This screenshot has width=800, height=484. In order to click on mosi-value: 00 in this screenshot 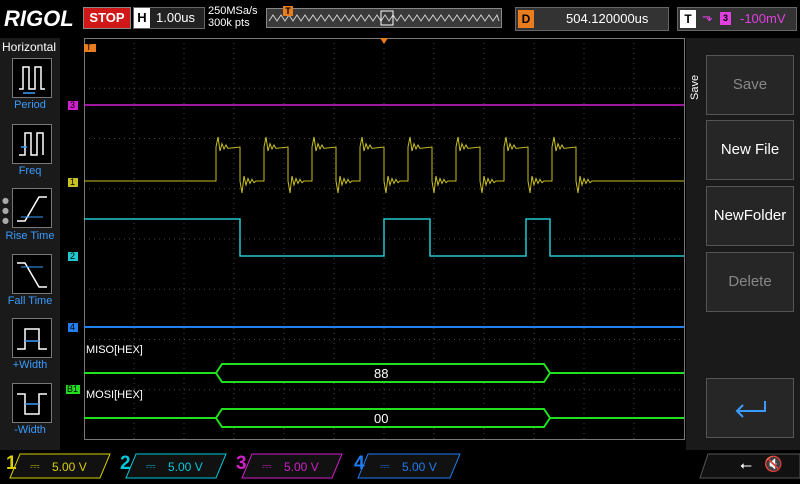, I will do `click(381, 418)`.